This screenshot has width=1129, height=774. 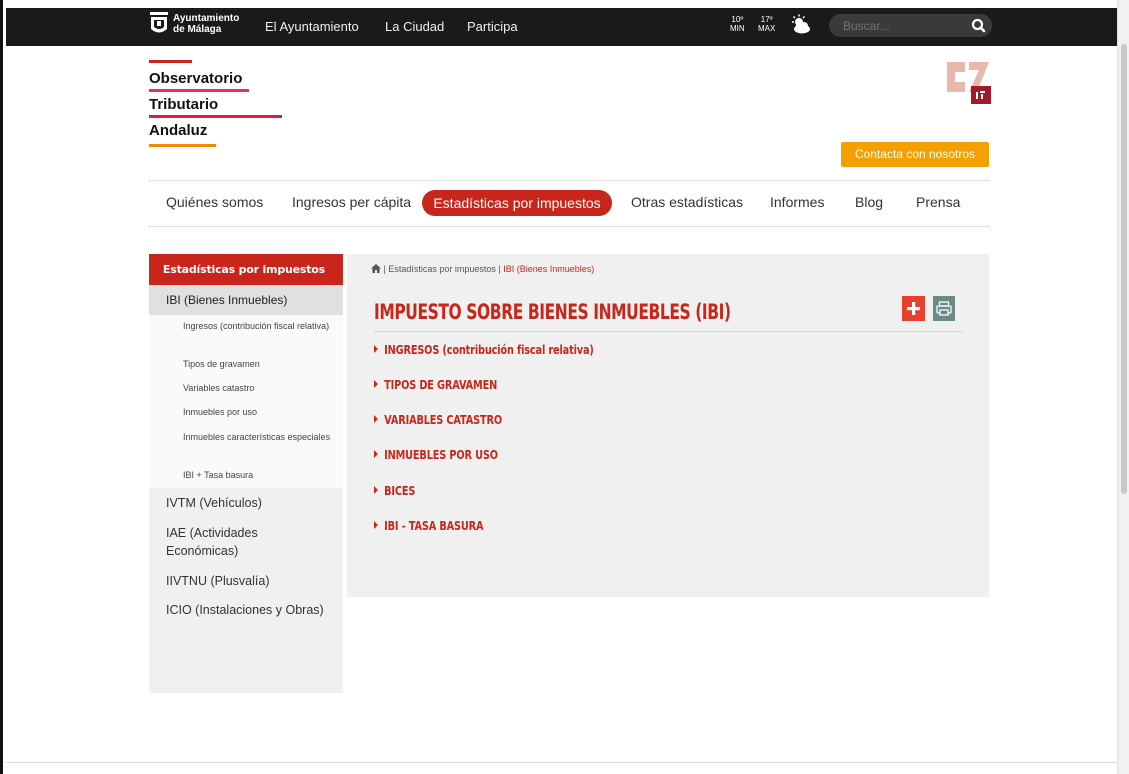 What do you see at coordinates (767, 28) in the screenshot?
I see `temp-max-label: MAX` at bounding box center [767, 28].